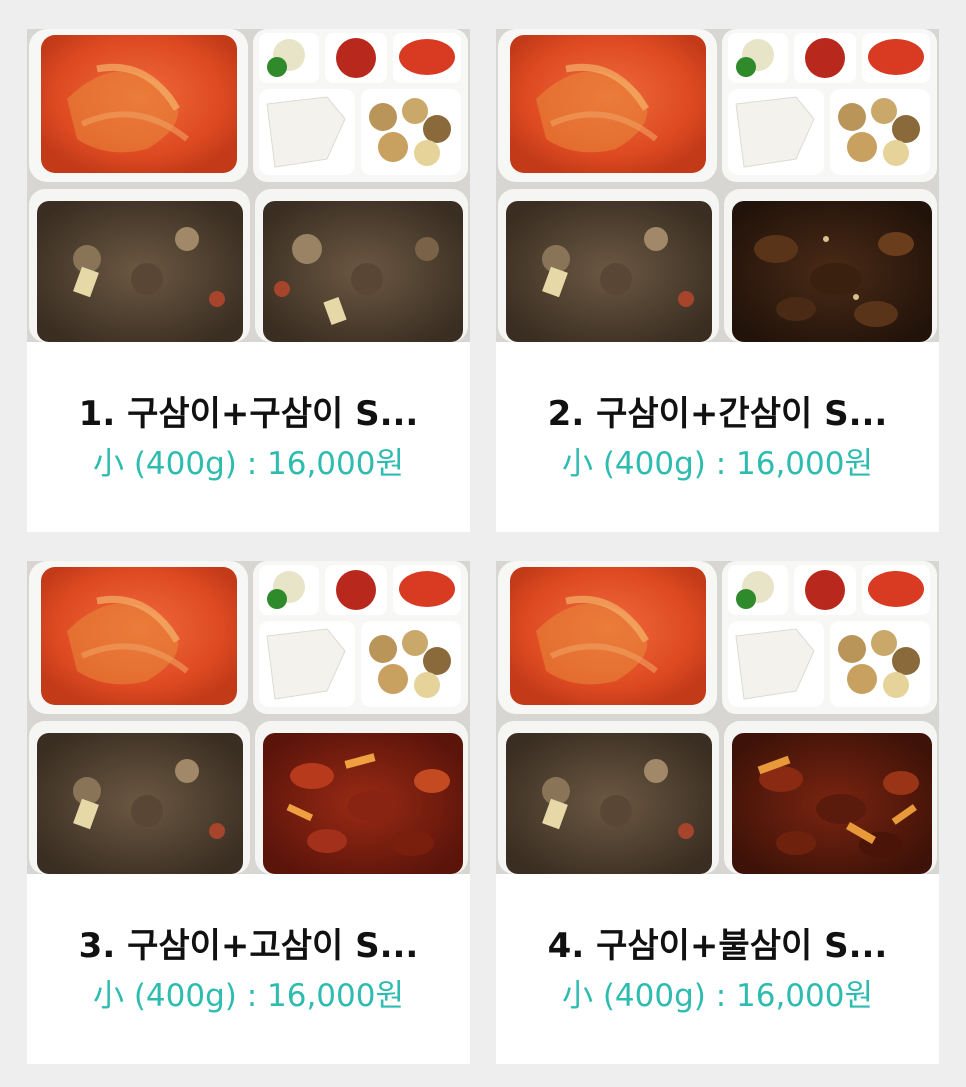 The image size is (966, 1087). What do you see at coordinates (717, 969) in the screenshot?
I see `product-caption: 4. 구삼이+불삼이 S... 小 (400g) : 16,000원` at bounding box center [717, 969].